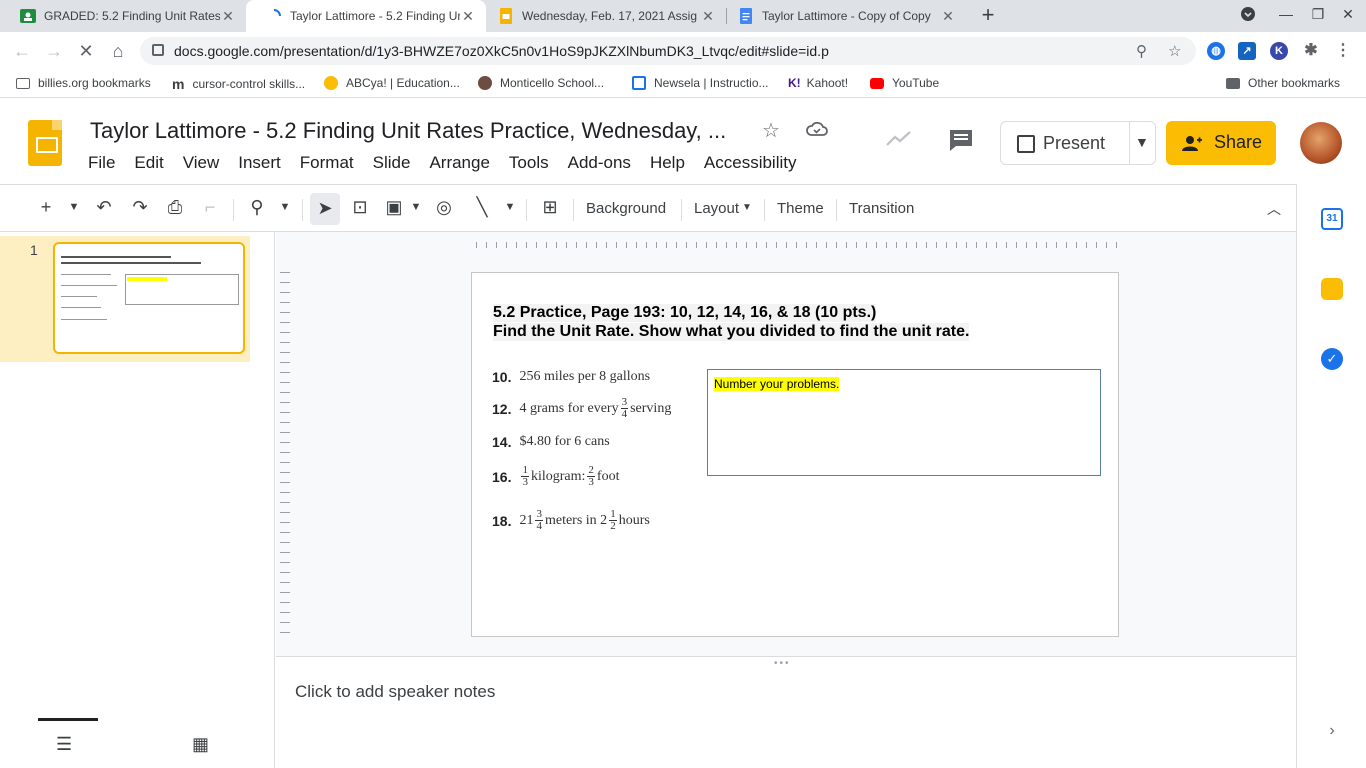 The width and height of the screenshot is (1366, 768). I want to click on keep-icon, so click(1332, 289).